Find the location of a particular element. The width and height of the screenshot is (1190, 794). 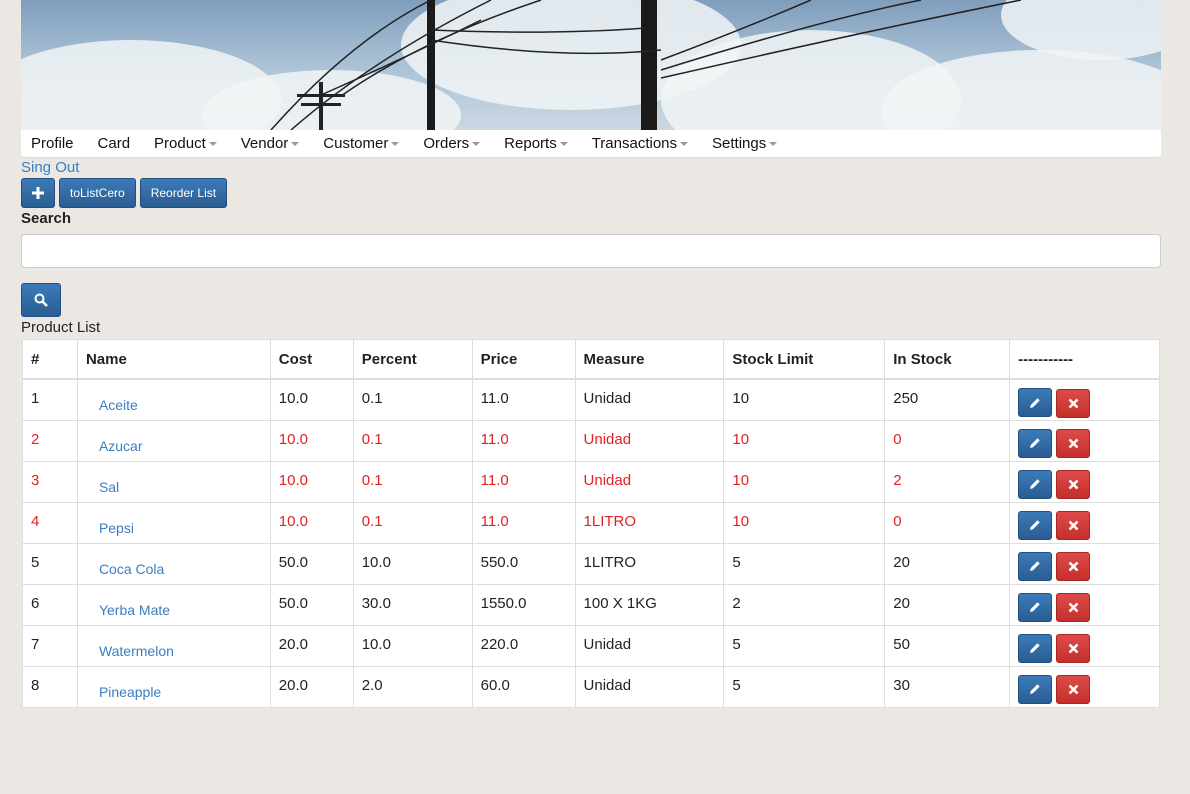

product-name-link: Aceite is located at coordinates (173, 399).